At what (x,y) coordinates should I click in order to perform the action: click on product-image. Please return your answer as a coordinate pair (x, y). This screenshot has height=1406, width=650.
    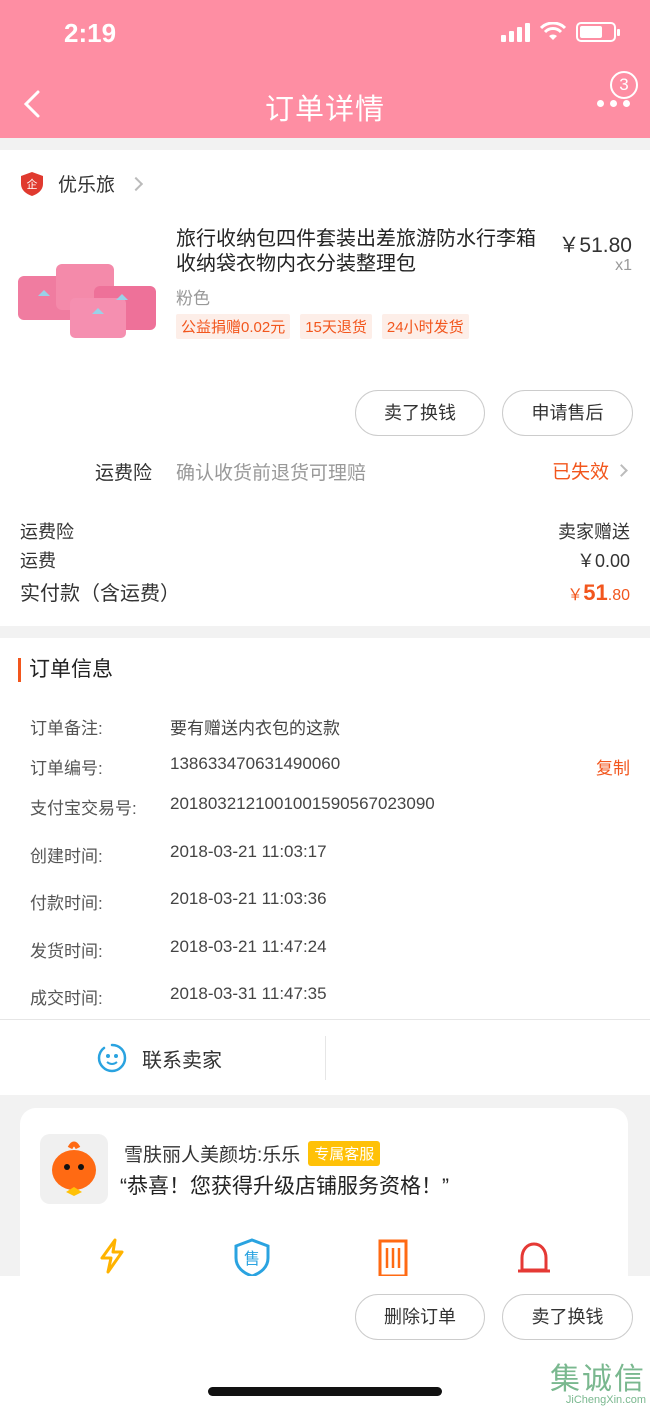
    Looking at the image, I should click on (87, 298).